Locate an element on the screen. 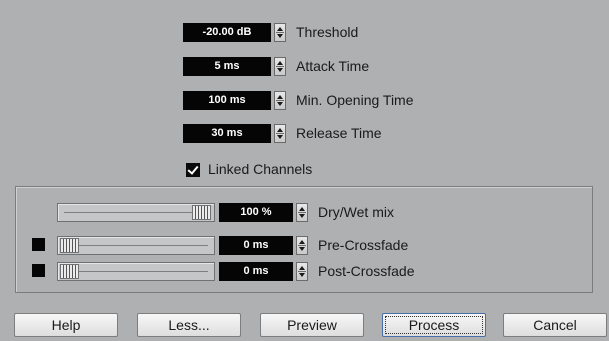 The height and width of the screenshot is (341, 609). post-crossfade-stepper is located at coordinates (302, 271).